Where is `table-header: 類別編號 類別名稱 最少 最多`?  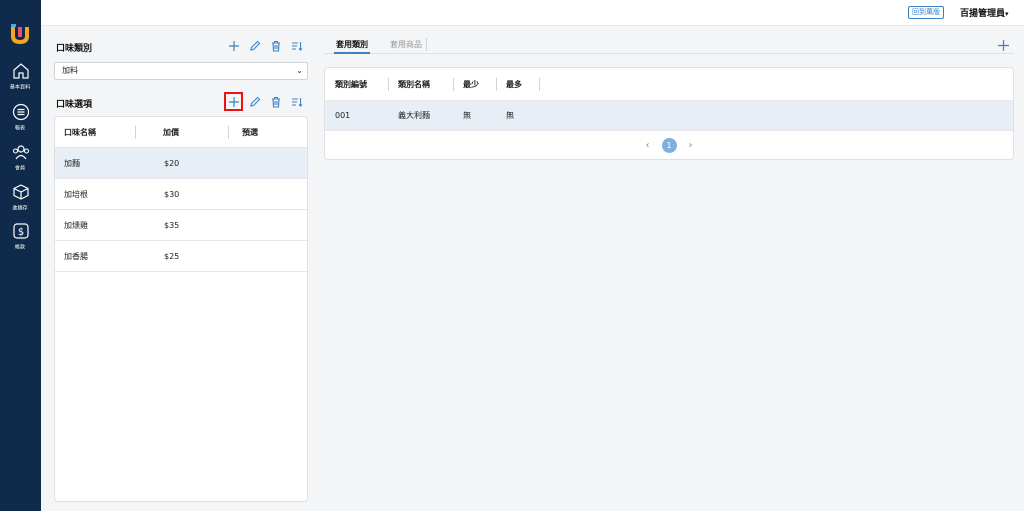 table-header: 類別編號 類別名稱 最少 最多 is located at coordinates (669, 84).